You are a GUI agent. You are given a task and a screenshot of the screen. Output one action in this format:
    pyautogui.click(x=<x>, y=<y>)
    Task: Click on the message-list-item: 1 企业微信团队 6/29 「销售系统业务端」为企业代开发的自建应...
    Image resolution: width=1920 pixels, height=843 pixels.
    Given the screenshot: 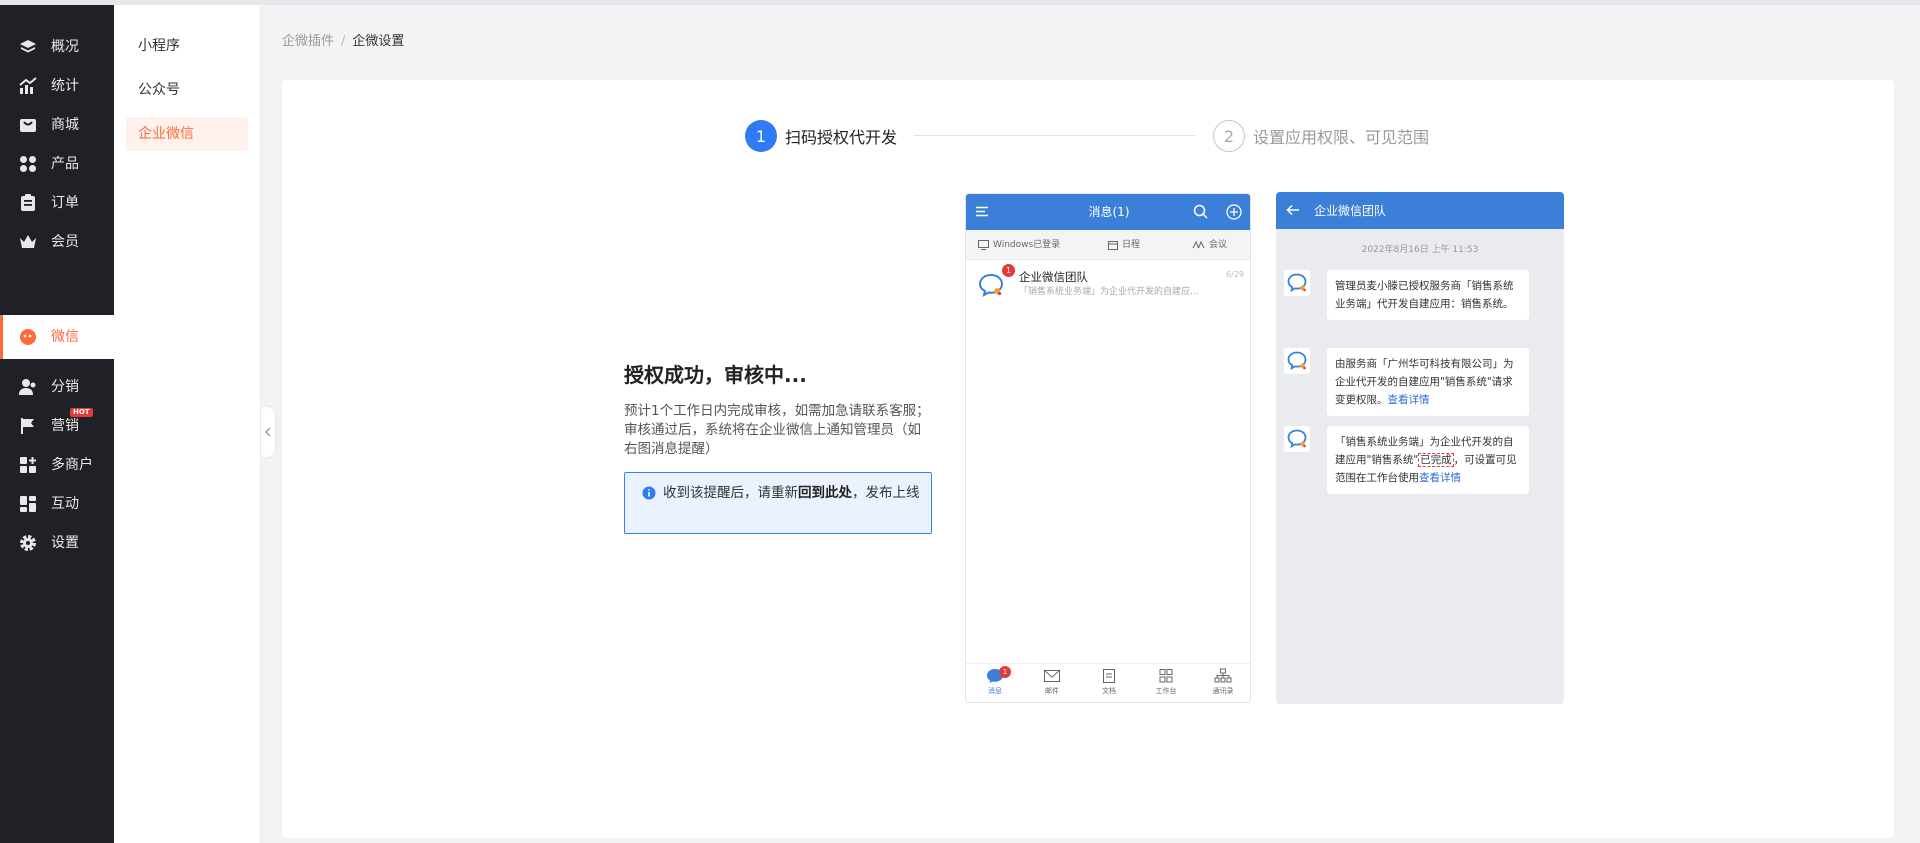 What is the action you would take?
    pyautogui.click(x=1108, y=284)
    